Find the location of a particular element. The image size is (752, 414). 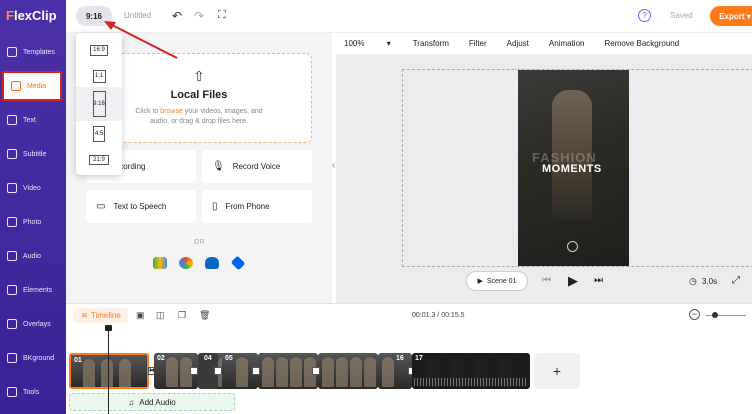

sidebar-item-video: Video is located at coordinates (33, 188).